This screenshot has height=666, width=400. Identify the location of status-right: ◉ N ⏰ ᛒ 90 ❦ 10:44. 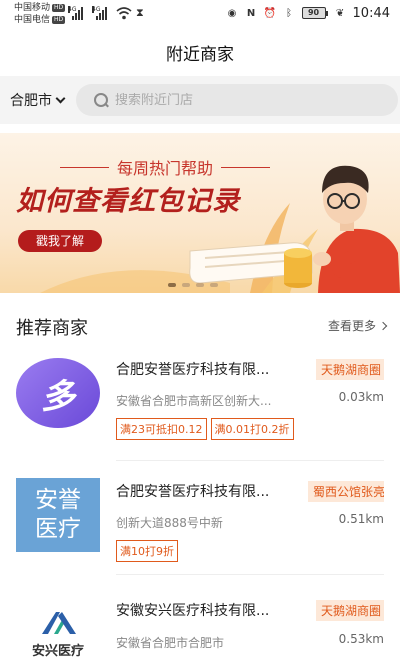
(308, 13).